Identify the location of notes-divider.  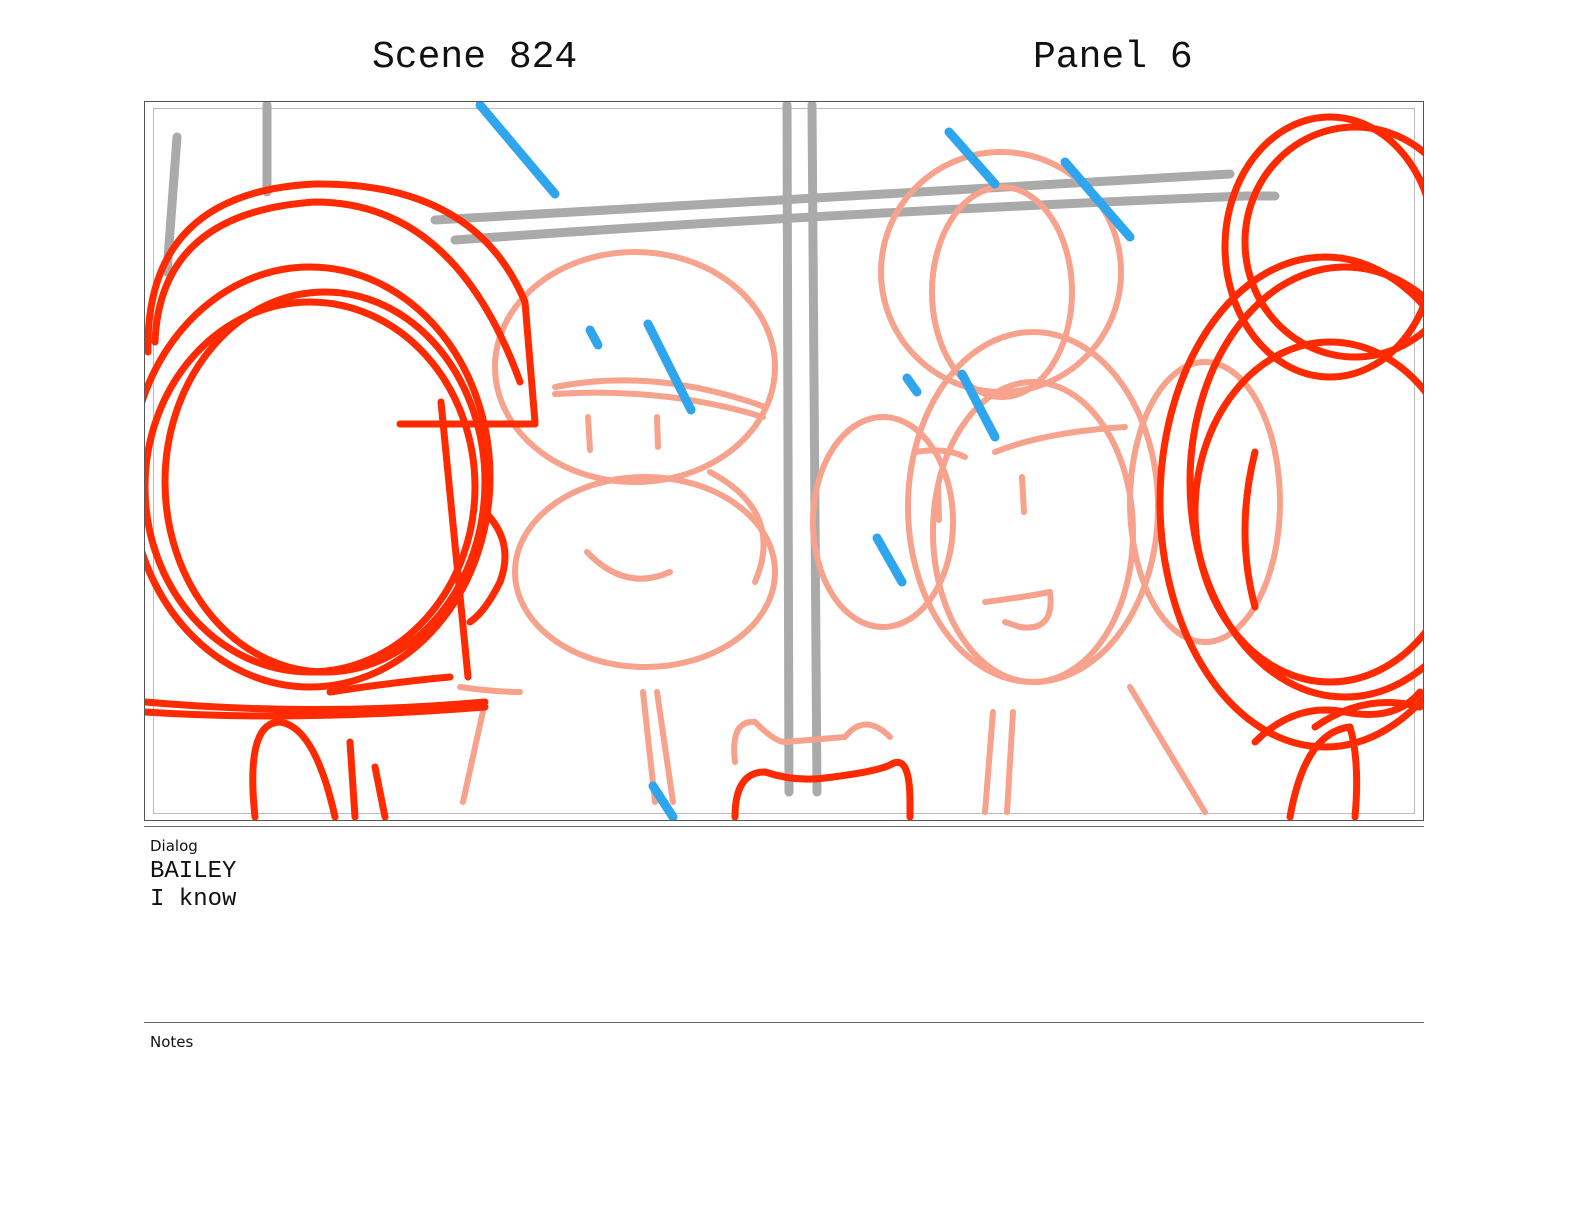
(784, 1022).